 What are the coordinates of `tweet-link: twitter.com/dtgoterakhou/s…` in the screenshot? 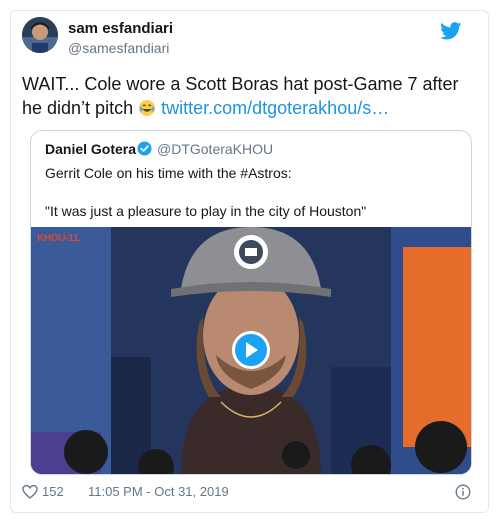 It's located at (275, 108).